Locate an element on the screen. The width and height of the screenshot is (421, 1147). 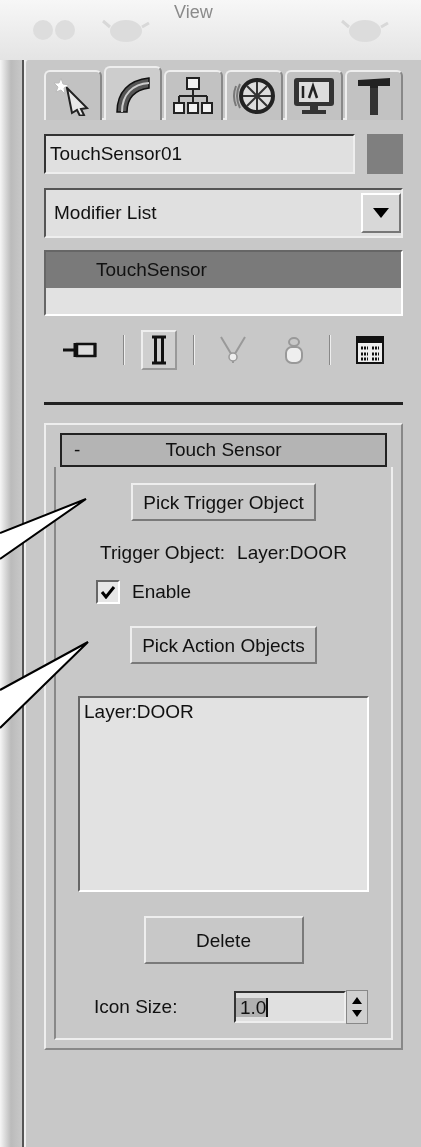
pillar-icon is located at coordinates (158, 350).